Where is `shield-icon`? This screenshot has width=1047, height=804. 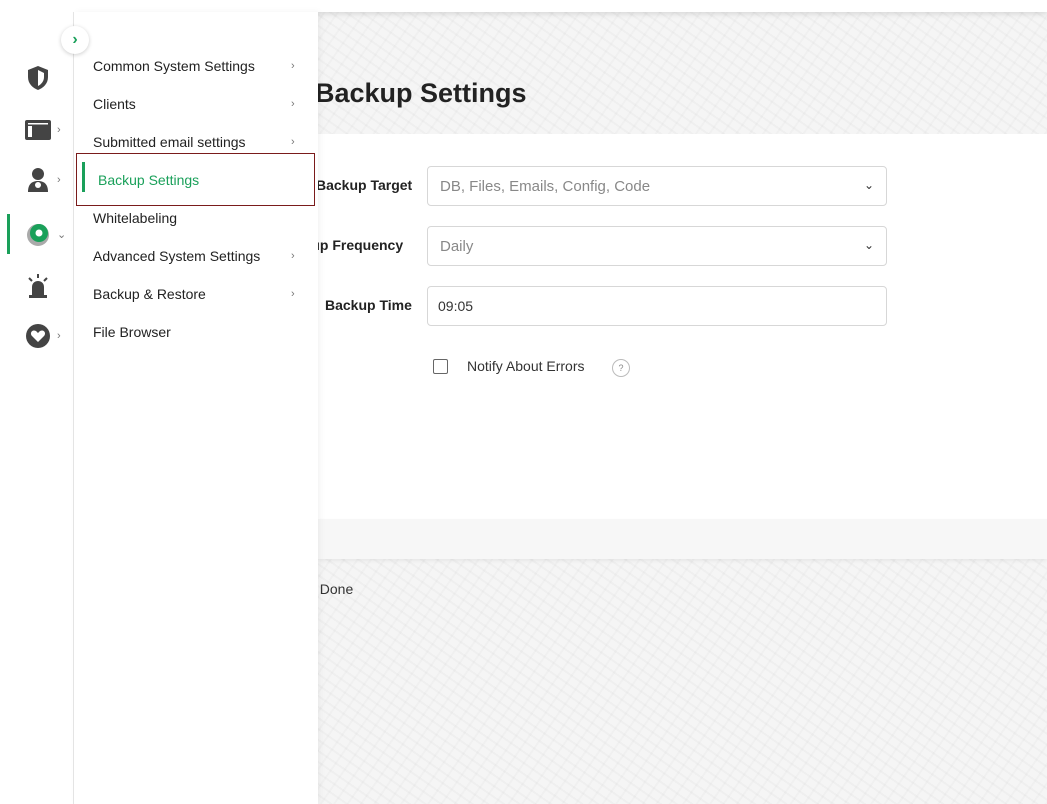
shield-icon is located at coordinates (38, 78).